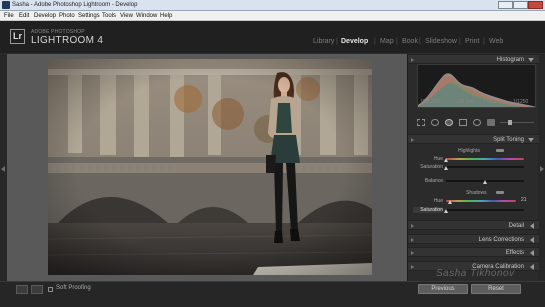  I want to click on module-library: Library, so click(323, 41).